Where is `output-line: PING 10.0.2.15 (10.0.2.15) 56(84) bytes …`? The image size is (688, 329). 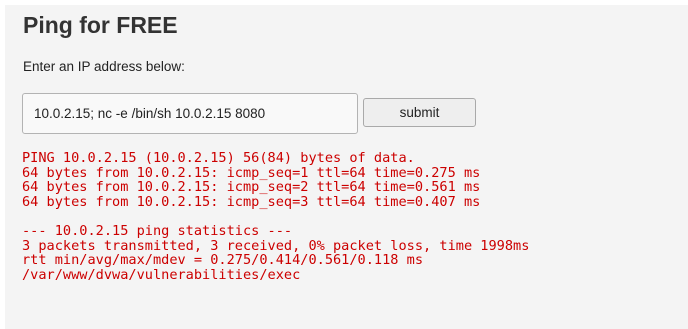
output-line: PING 10.0.2.15 (10.0.2.15) 56(84) bytes … is located at coordinates (218, 158).